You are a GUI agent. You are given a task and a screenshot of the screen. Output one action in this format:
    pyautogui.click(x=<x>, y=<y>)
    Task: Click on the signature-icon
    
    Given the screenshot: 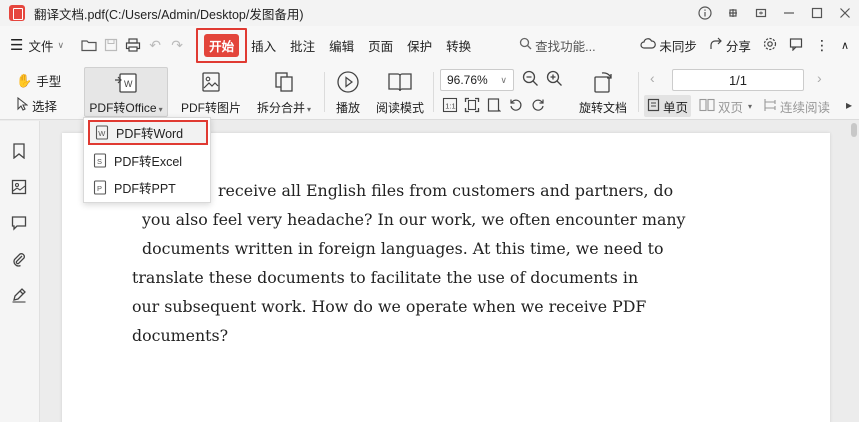 What is the action you would take?
    pyautogui.click(x=19, y=295)
    